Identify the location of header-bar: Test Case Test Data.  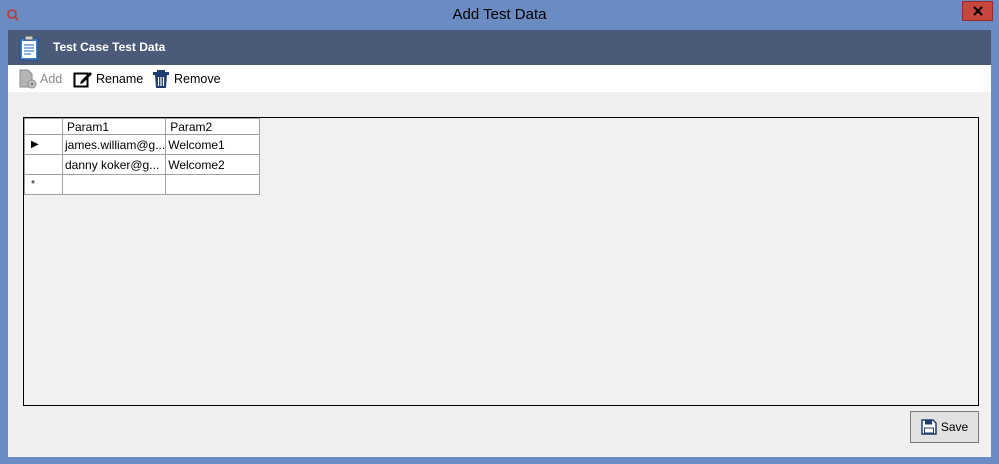
(499, 47).